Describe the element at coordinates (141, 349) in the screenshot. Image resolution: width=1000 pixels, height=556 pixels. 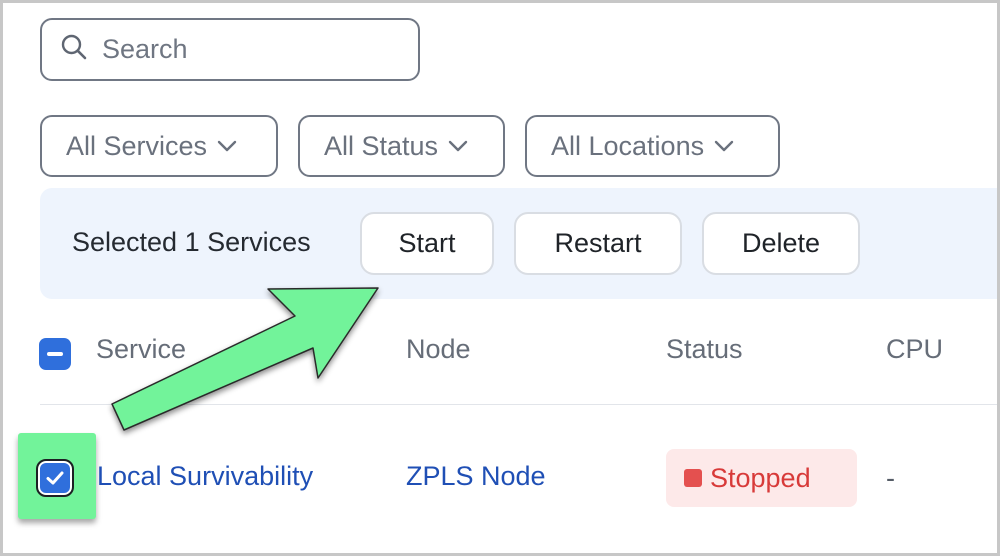
I see `column-header-service: Service` at that location.